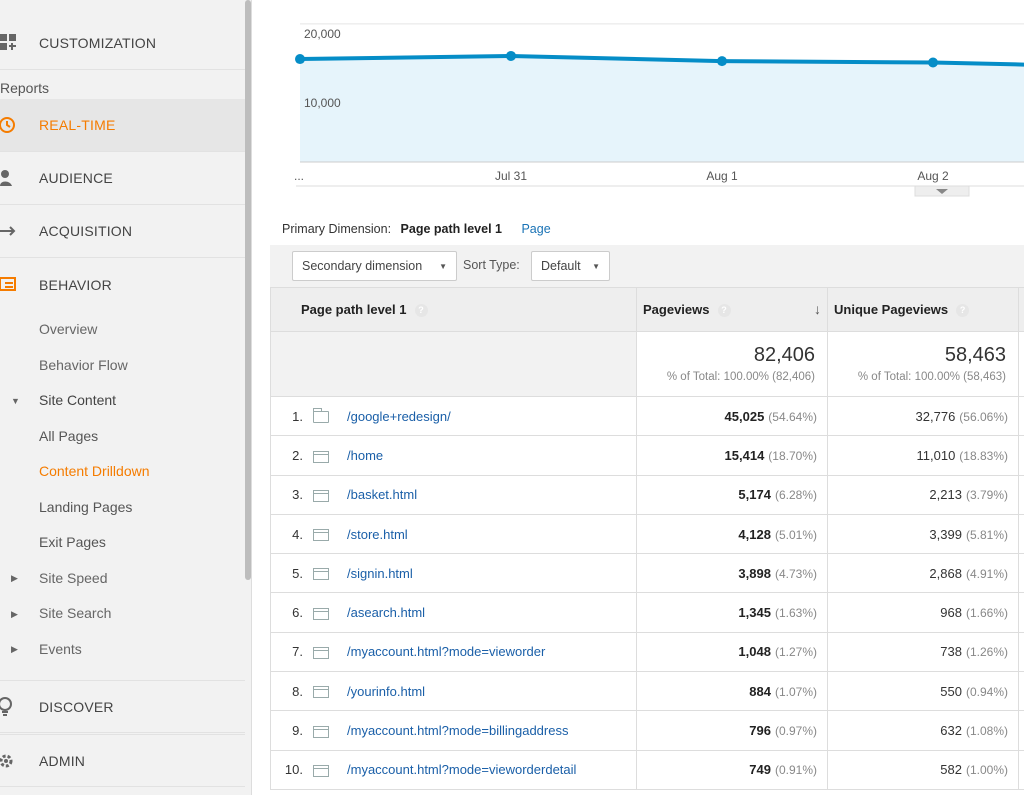 Image resolution: width=1024 pixels, height=795 pixels. What do you see at coordinates (453, 494) in the screenshot?
I see `path-cell: 3. /basket.html` at bounding box center [453, 494].